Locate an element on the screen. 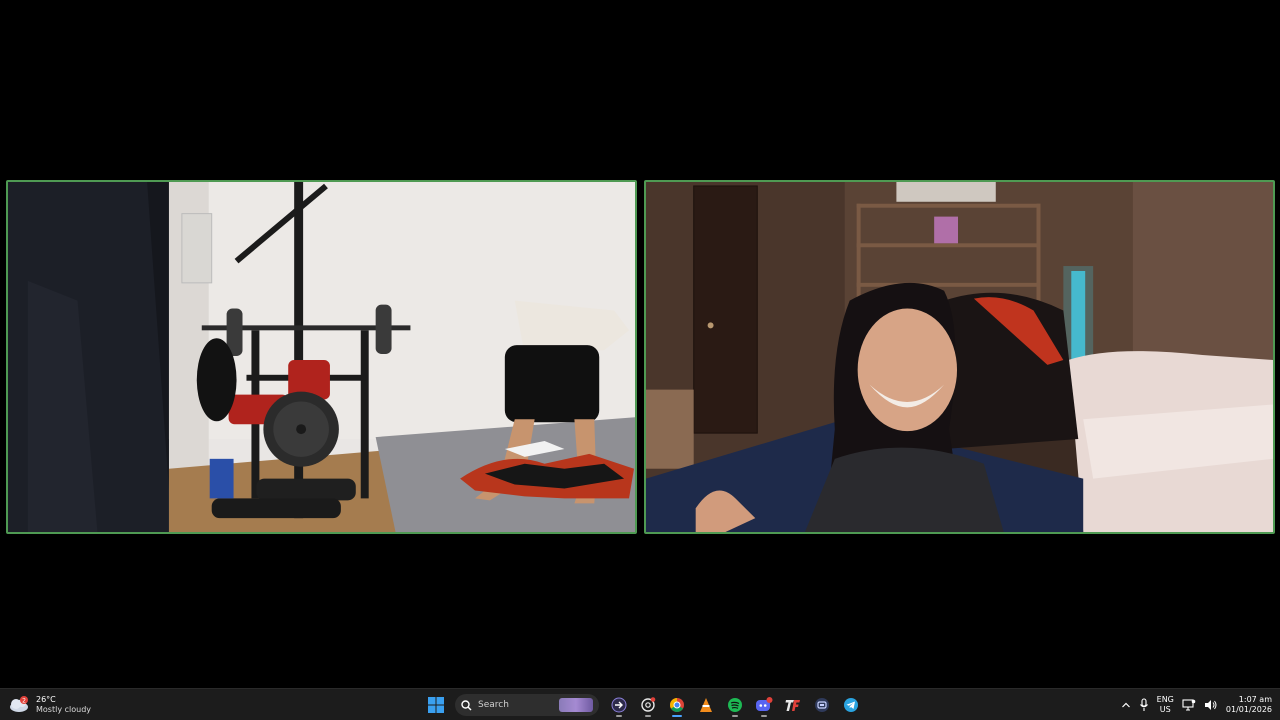  clock-date: 01/01/2026 is located at coordinates (1248, 709).